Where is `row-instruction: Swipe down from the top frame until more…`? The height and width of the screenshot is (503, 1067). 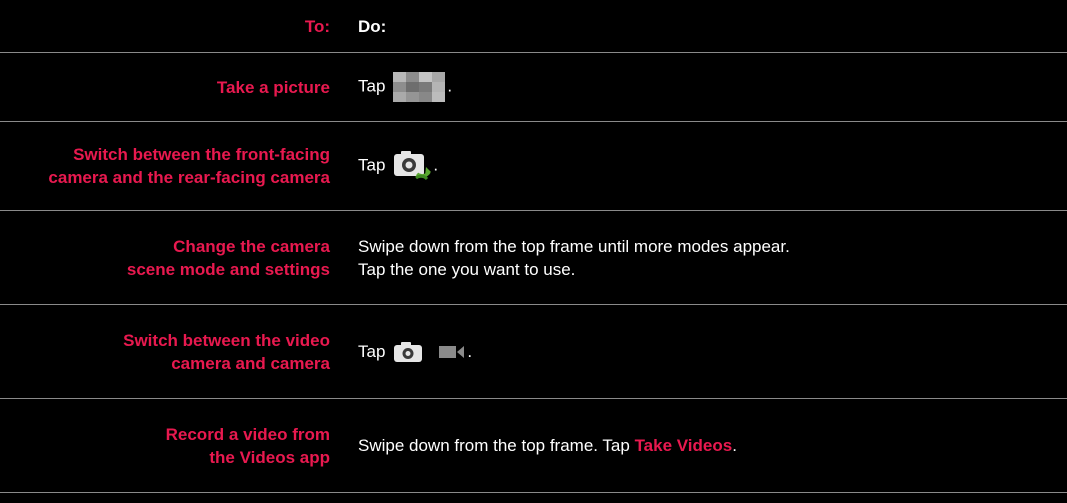
row-instruction: Swipe down from the top frame until more… is located at coordinates (574, 258).